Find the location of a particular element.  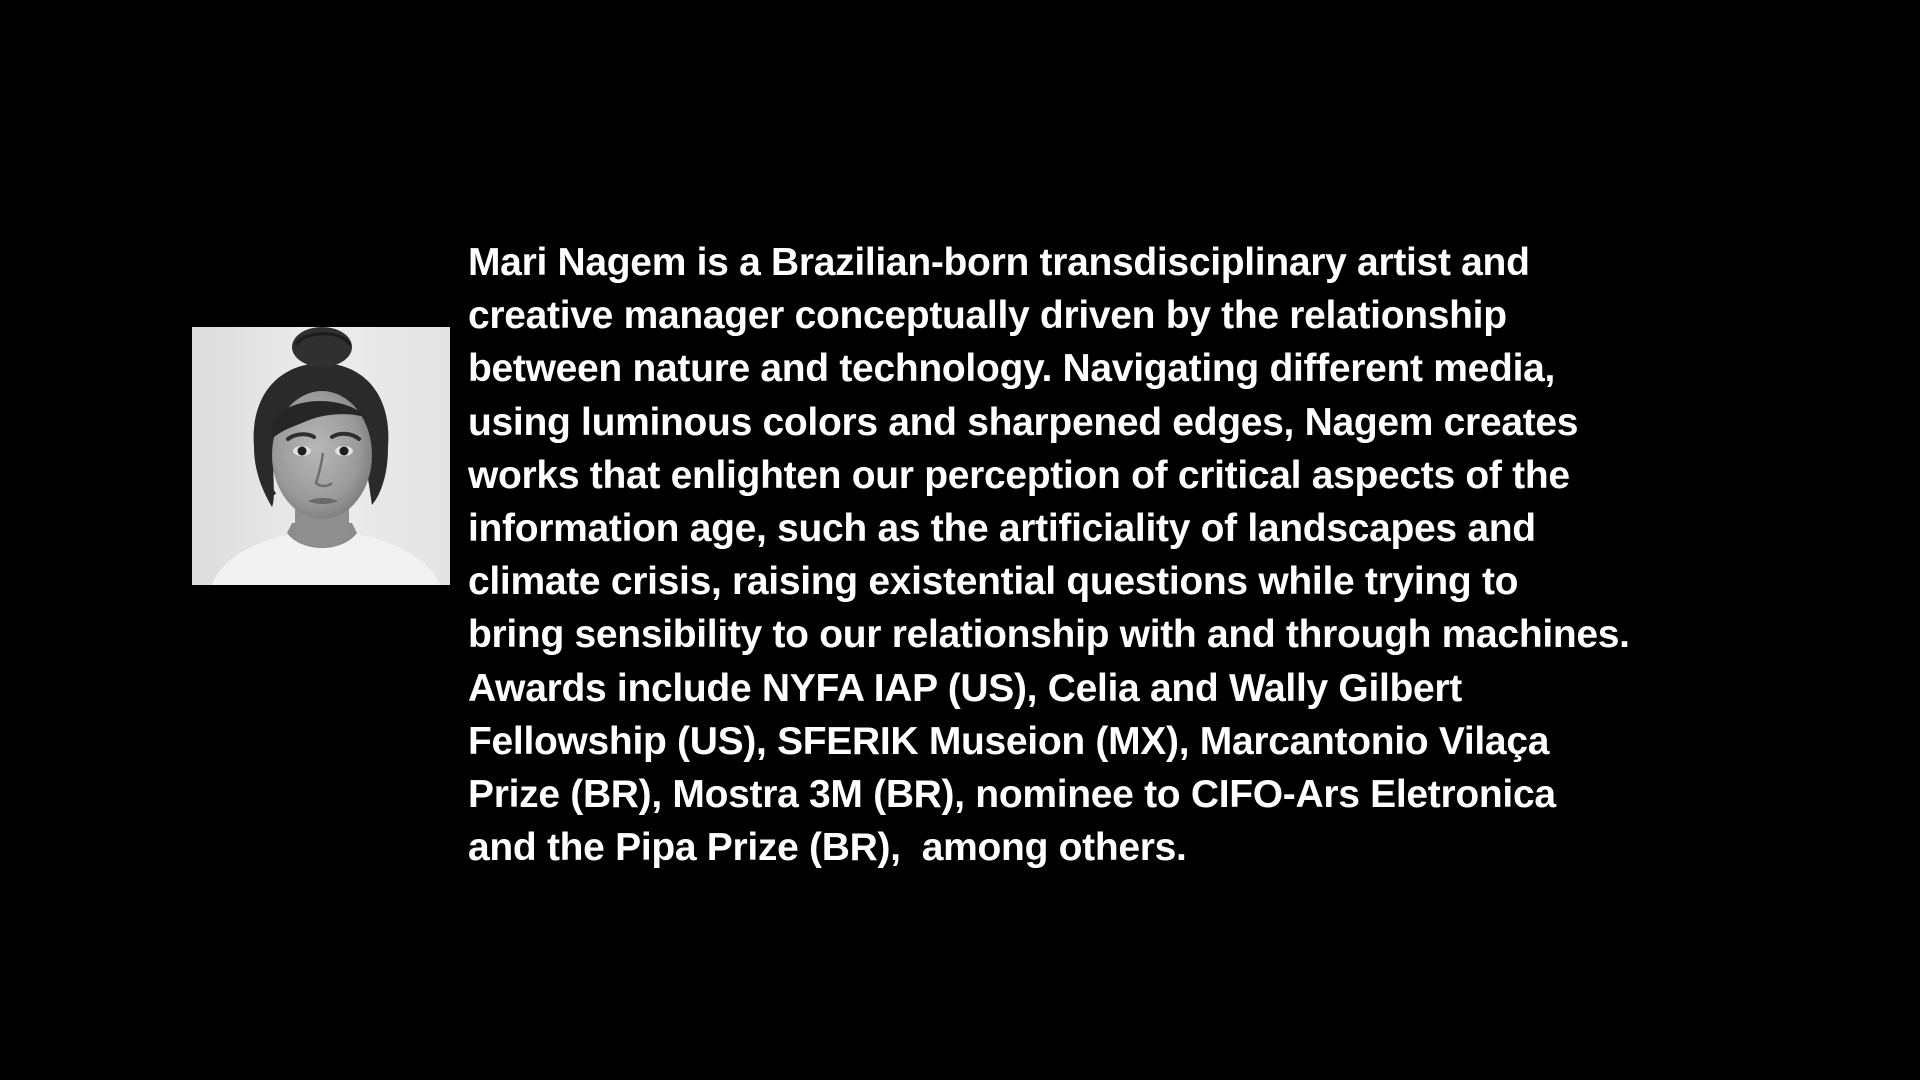

portrait-image is located at coordinates (321, 456).